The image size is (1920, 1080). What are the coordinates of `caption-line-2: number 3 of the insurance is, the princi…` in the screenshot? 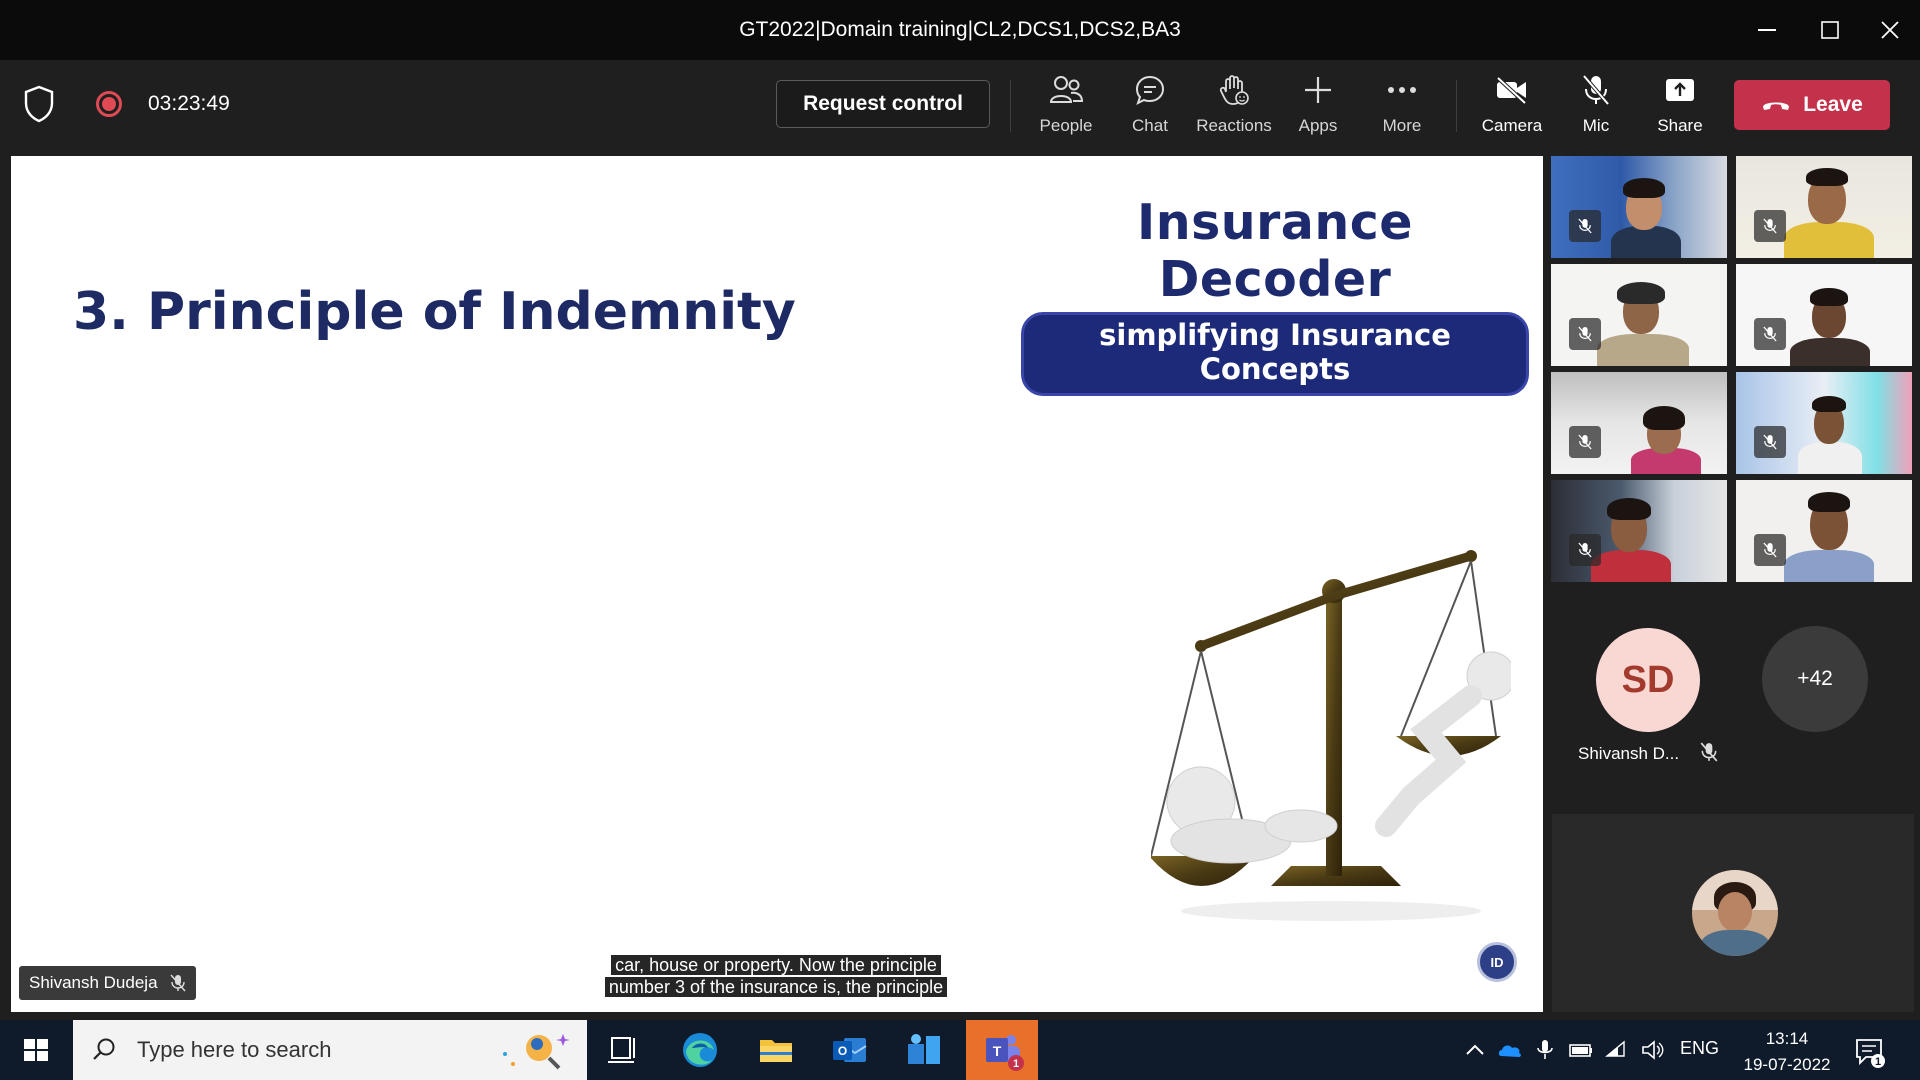 It's located at (776, 987).